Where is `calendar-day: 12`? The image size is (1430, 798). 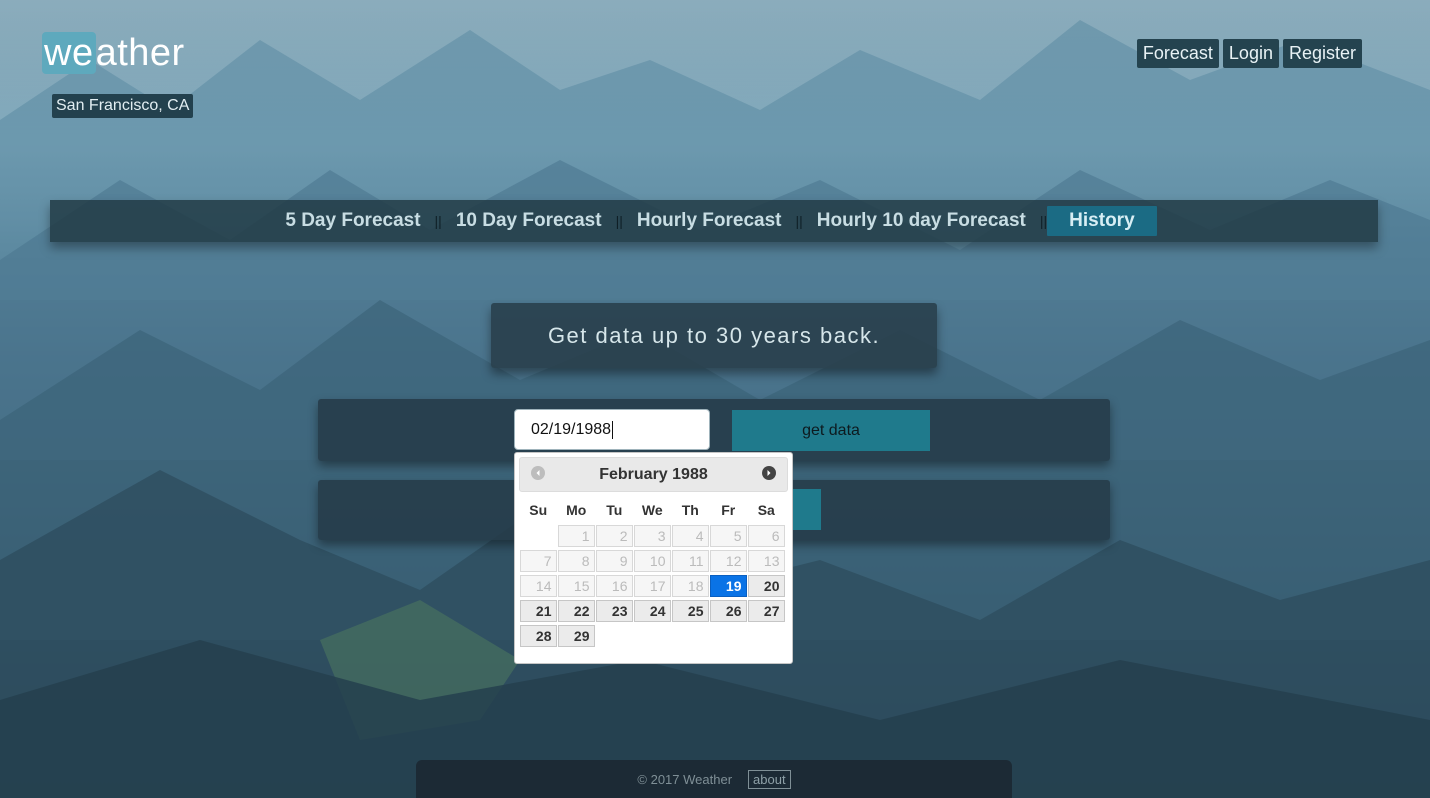 calendar-day: 12 is located at coordinates (728, 561).